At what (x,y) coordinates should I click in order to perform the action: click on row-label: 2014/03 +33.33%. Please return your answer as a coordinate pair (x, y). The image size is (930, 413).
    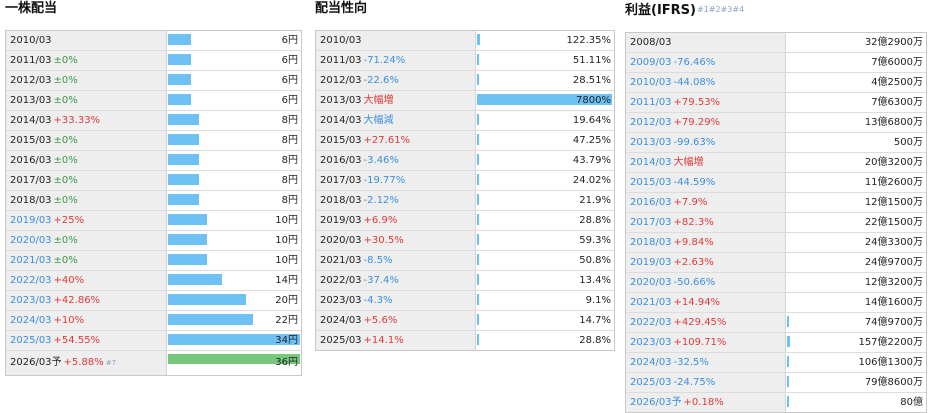
    Looking at the image, I should click on (86, 120).